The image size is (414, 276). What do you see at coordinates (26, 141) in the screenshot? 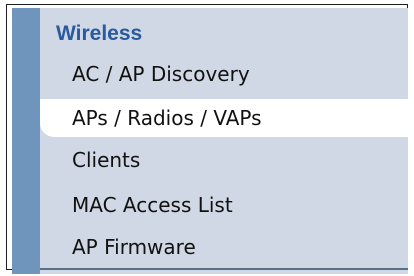
I see `nav-left-accent-bar` at bounding box center [26, 141].